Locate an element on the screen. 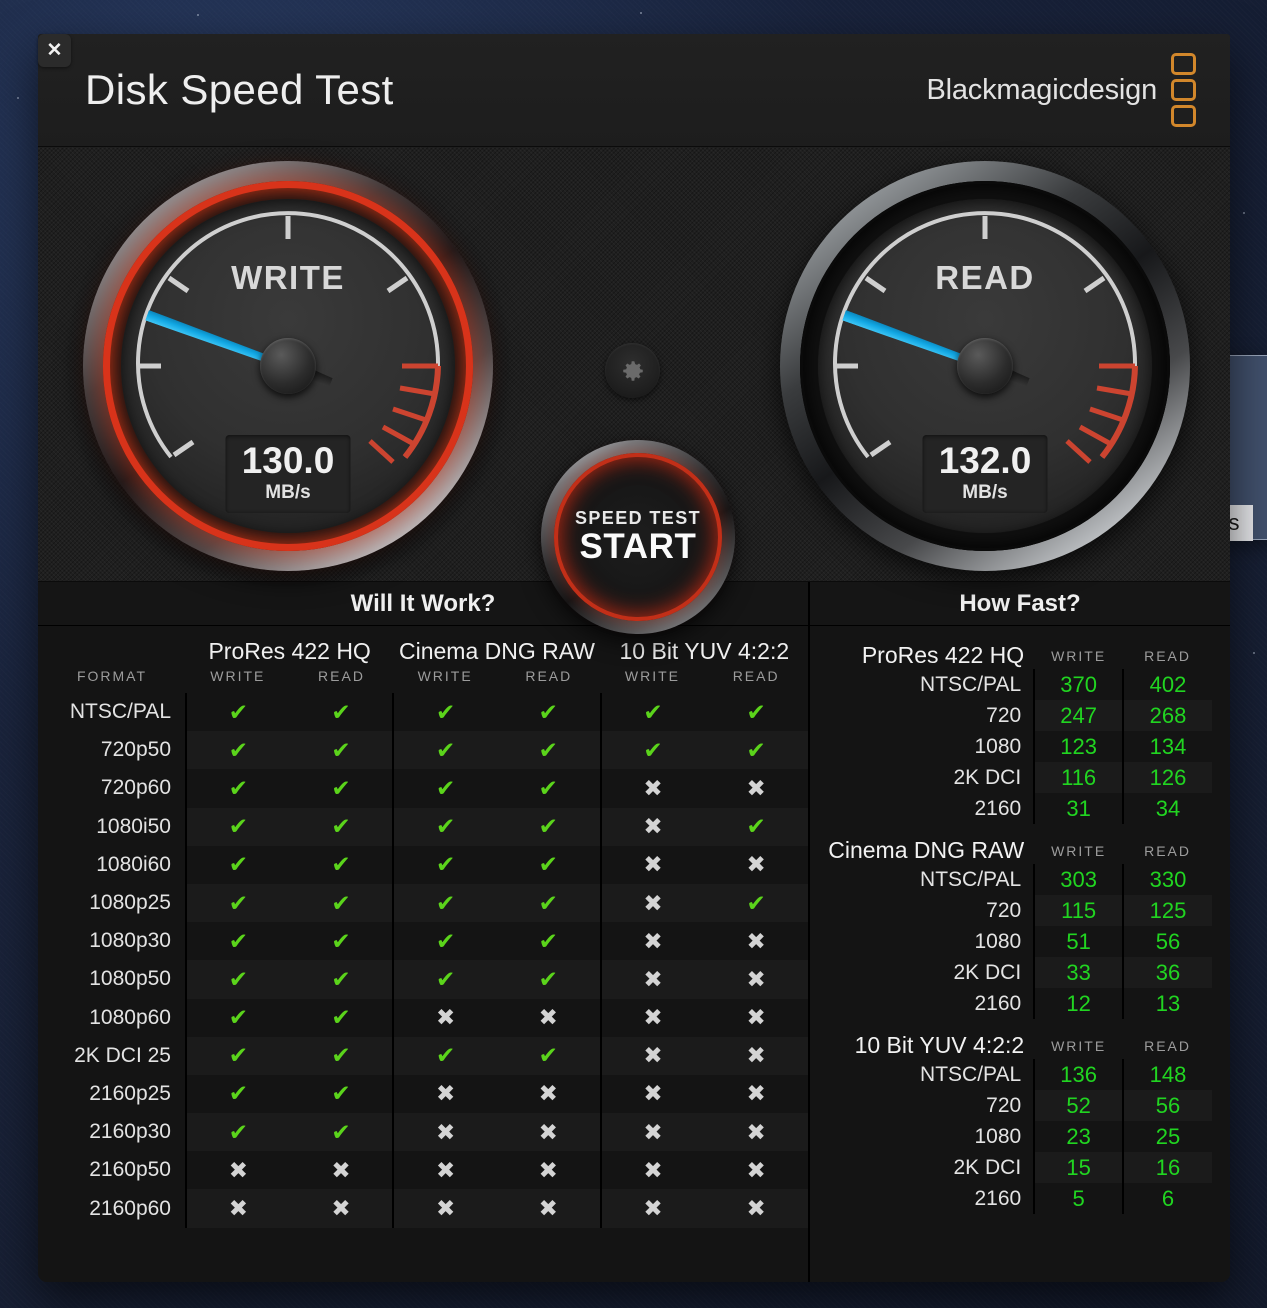 The width and height of the screenshot is (1267, 1308). table-row: 2160p60 ✖ ✖ ✖ ✖ ✖ ✖ is located at coordinates (423, 1208).